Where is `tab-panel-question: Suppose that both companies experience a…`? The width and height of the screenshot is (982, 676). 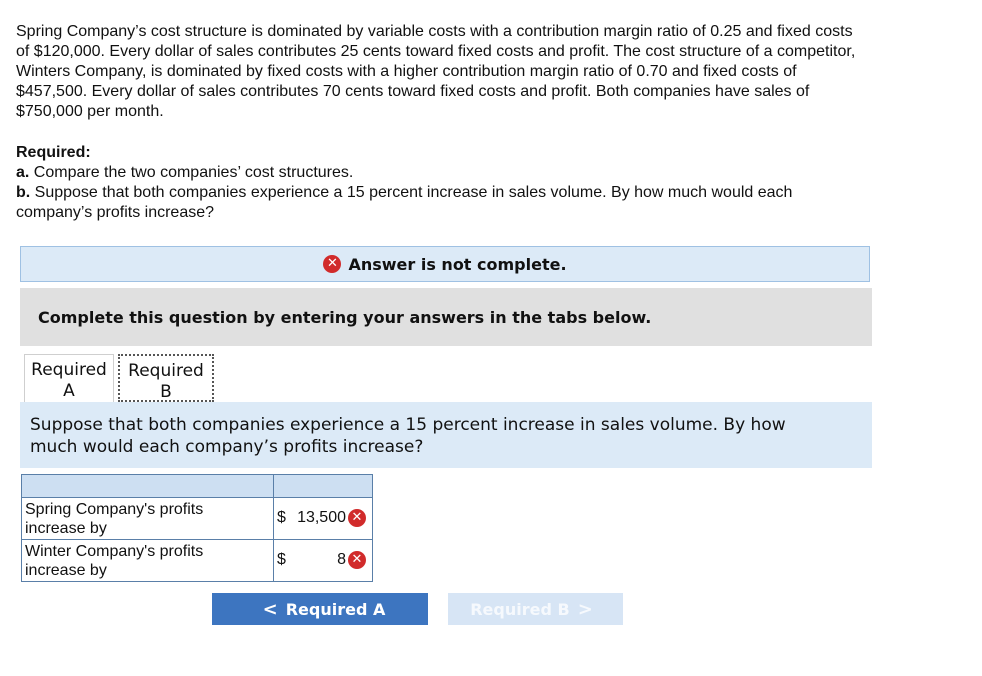
tab-panel-question: Suppose that both companies experience a… is located at coordinates (446, 435).